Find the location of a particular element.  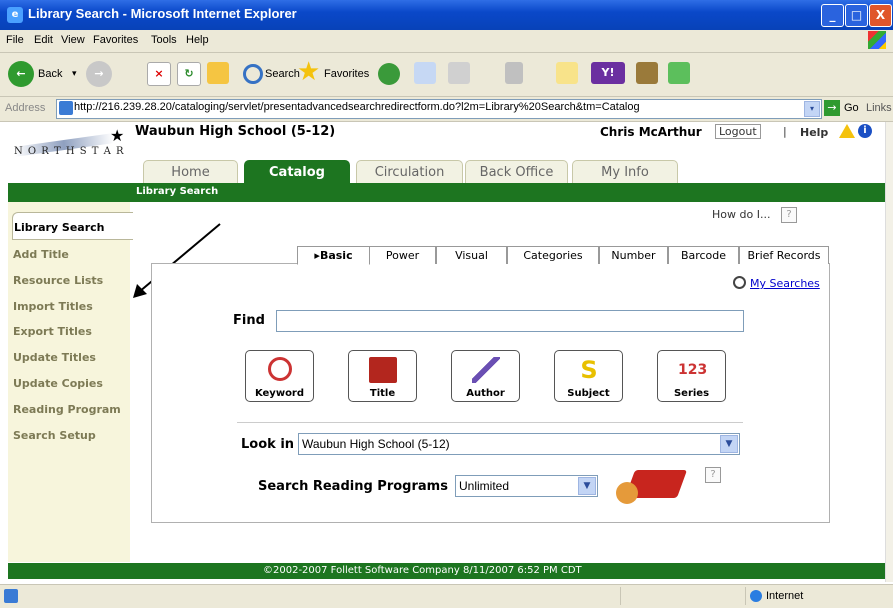

messenger-icon is located at coordinates (679, 73).